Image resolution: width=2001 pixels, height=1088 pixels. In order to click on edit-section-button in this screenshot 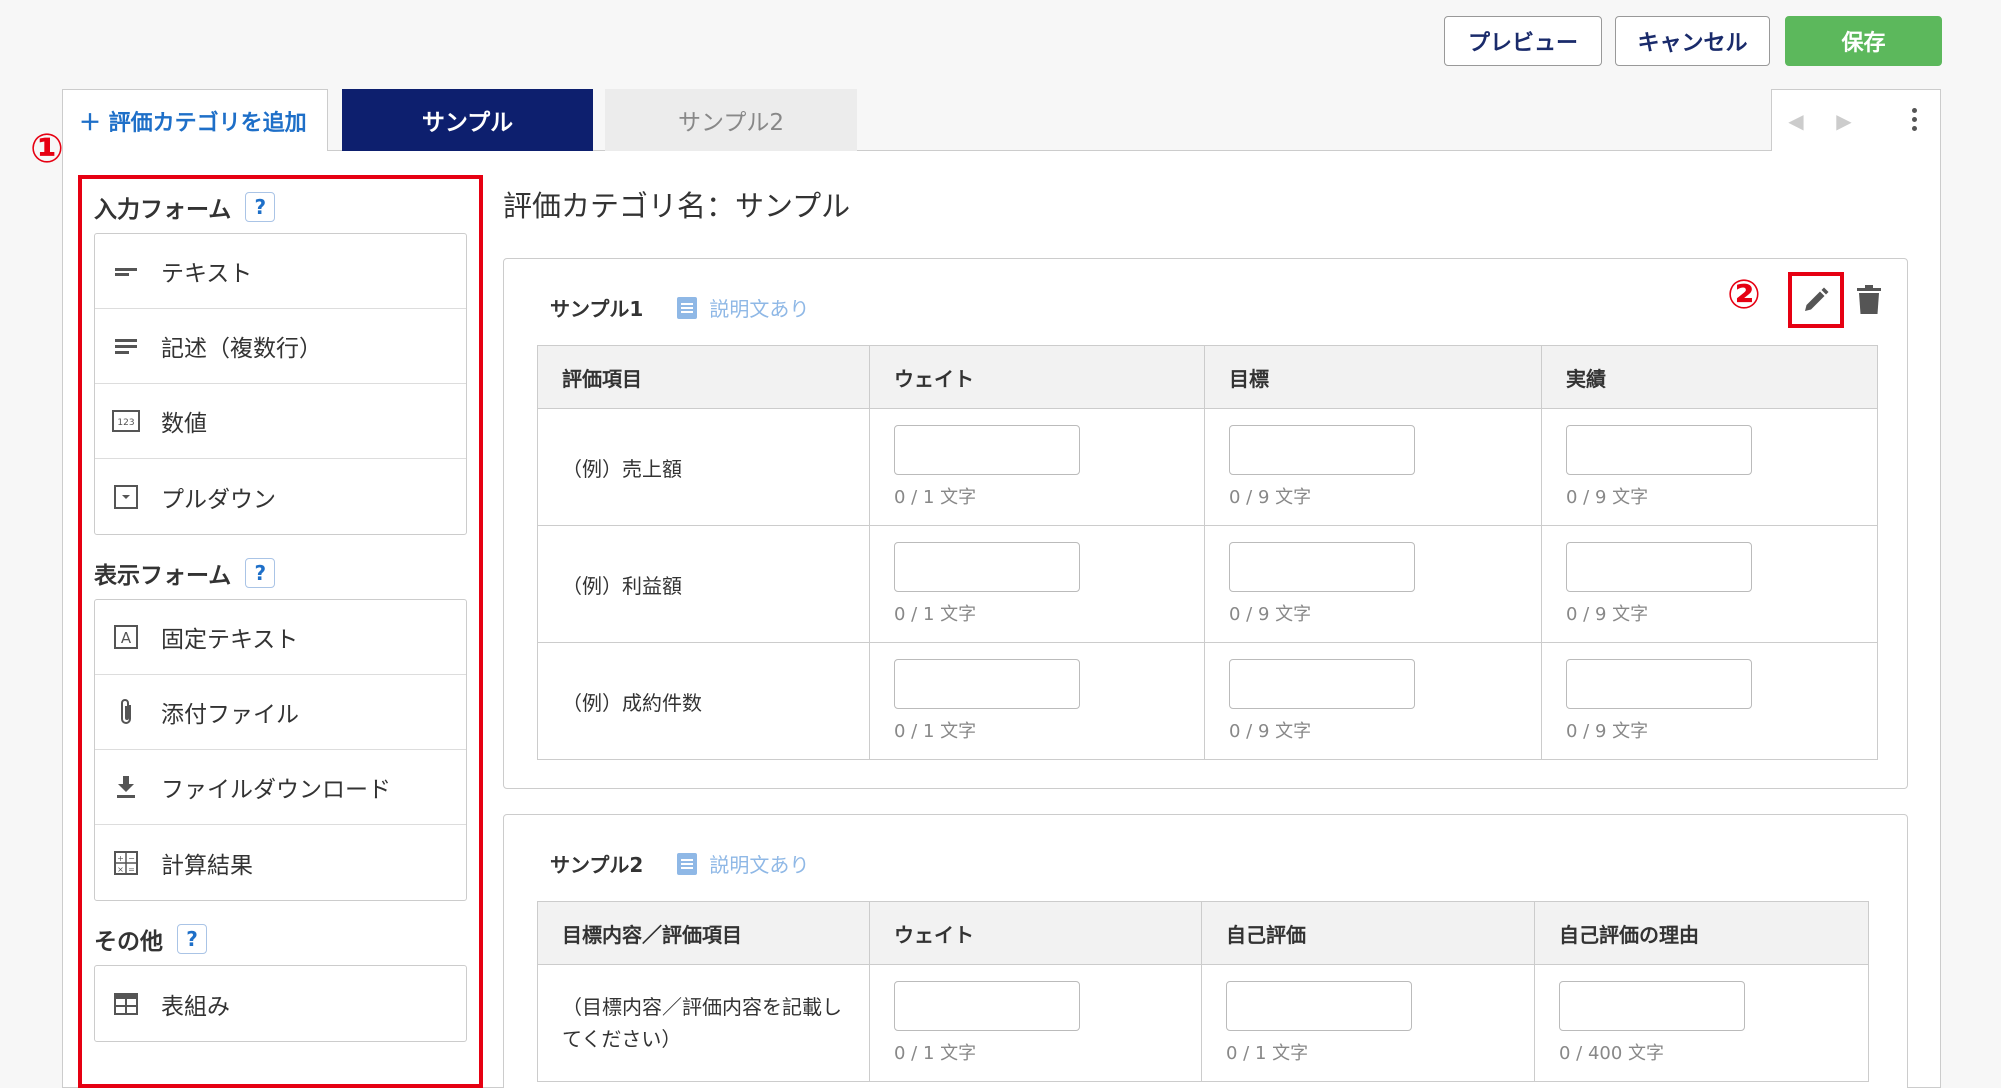, I will do `click(1816, 300)`.